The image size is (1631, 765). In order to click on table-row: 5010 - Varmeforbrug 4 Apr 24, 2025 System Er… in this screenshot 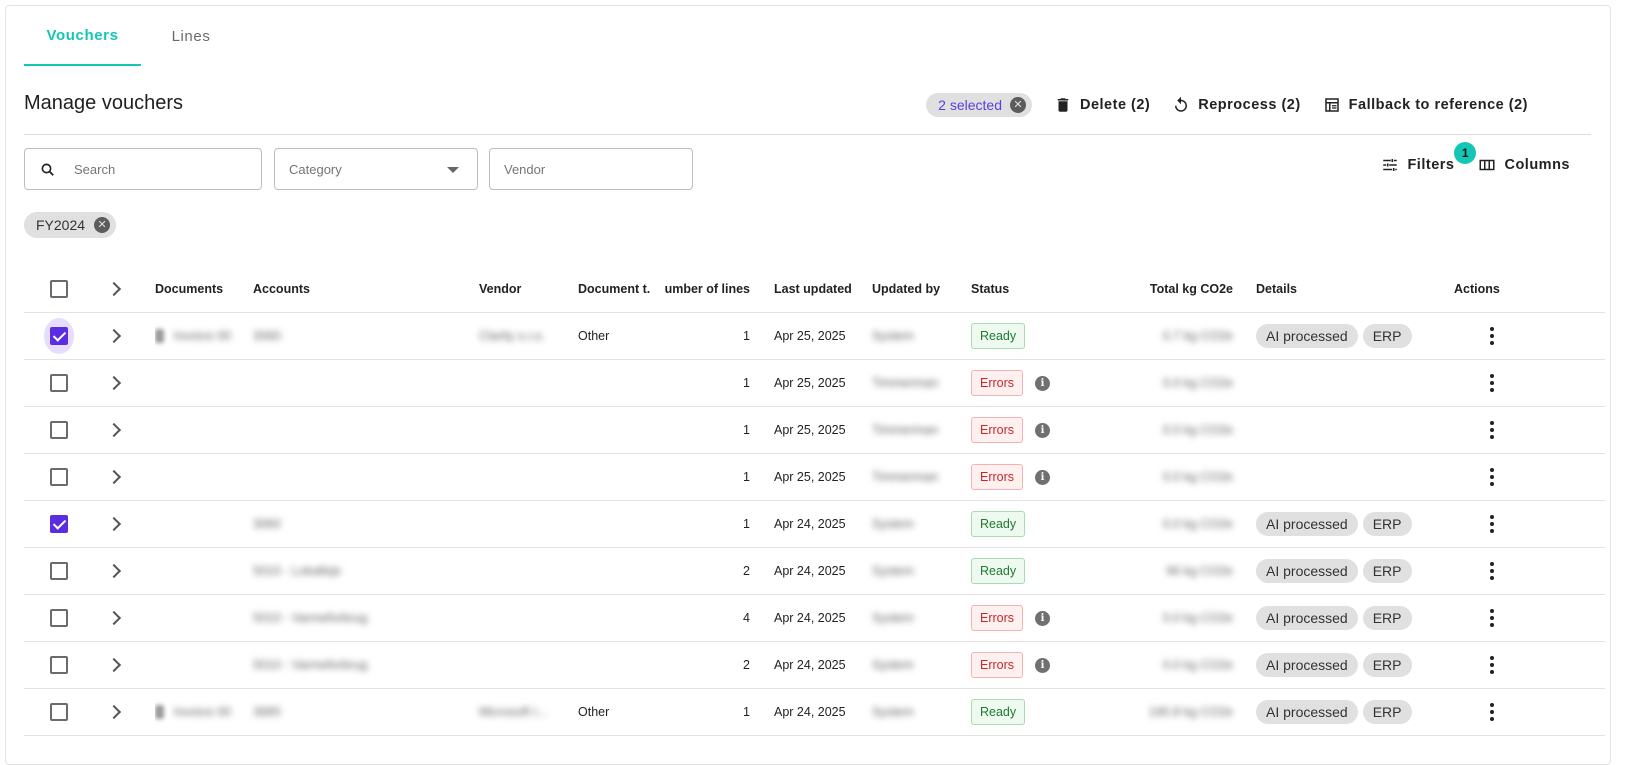, I will do `click(814, 618)`.